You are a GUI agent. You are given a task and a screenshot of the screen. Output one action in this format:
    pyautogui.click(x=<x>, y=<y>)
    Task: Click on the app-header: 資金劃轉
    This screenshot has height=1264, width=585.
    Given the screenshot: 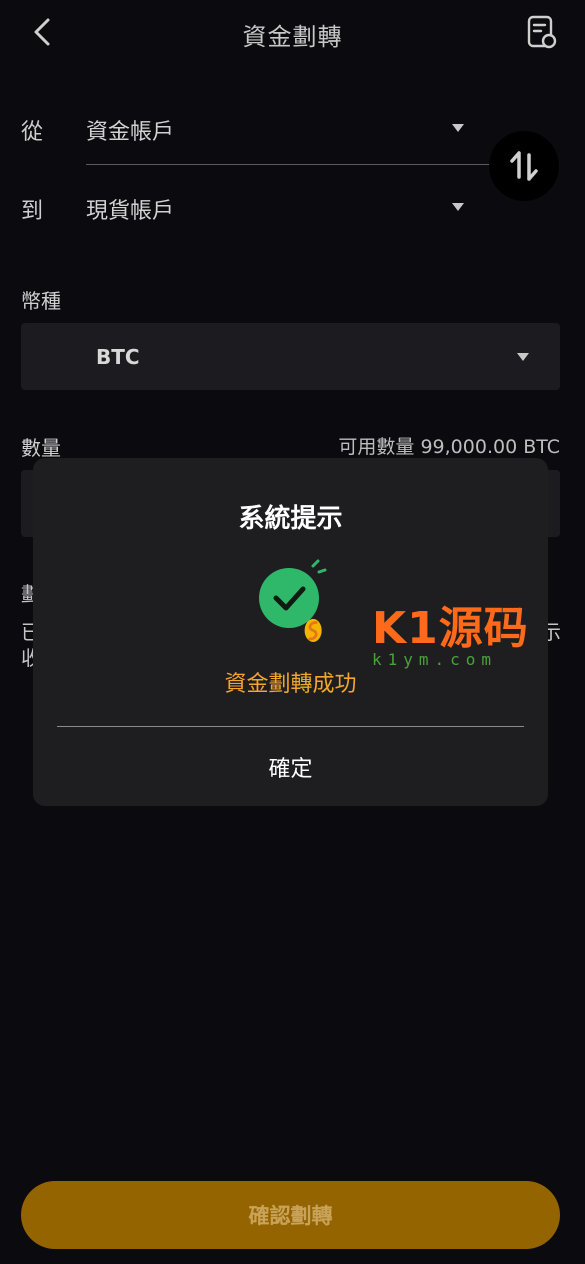 What is the action you would take?
    pyautogui.click(x=292, y=33)
    